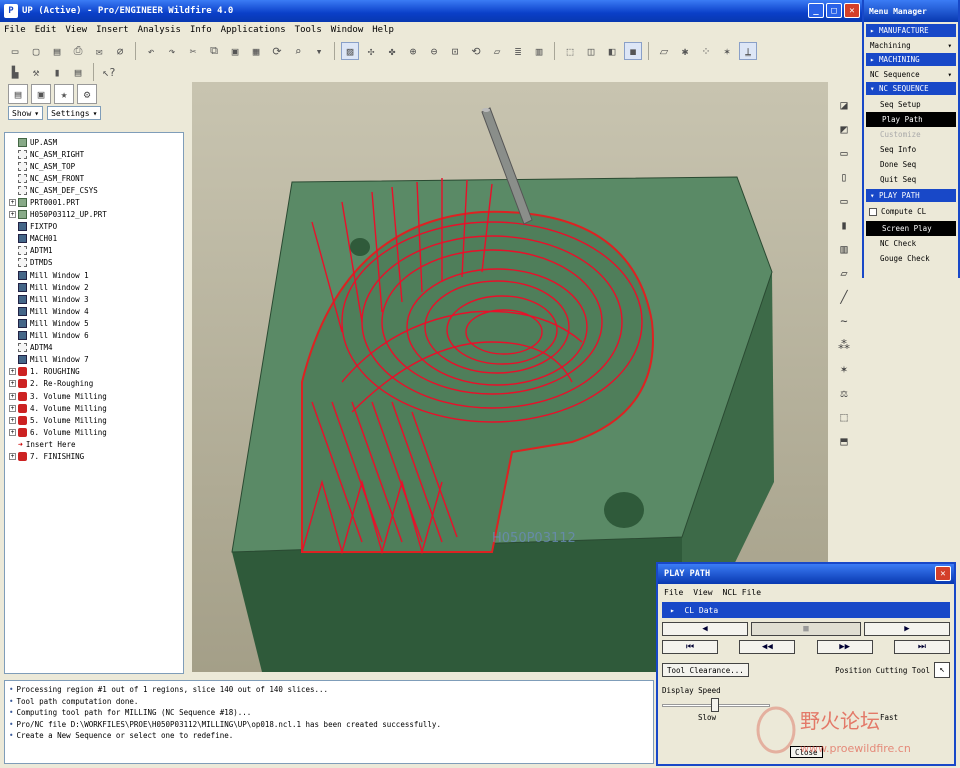 The image size is (960, 768). I want to click on tree-item: + PRT0001.PRT, so click(96, 202).